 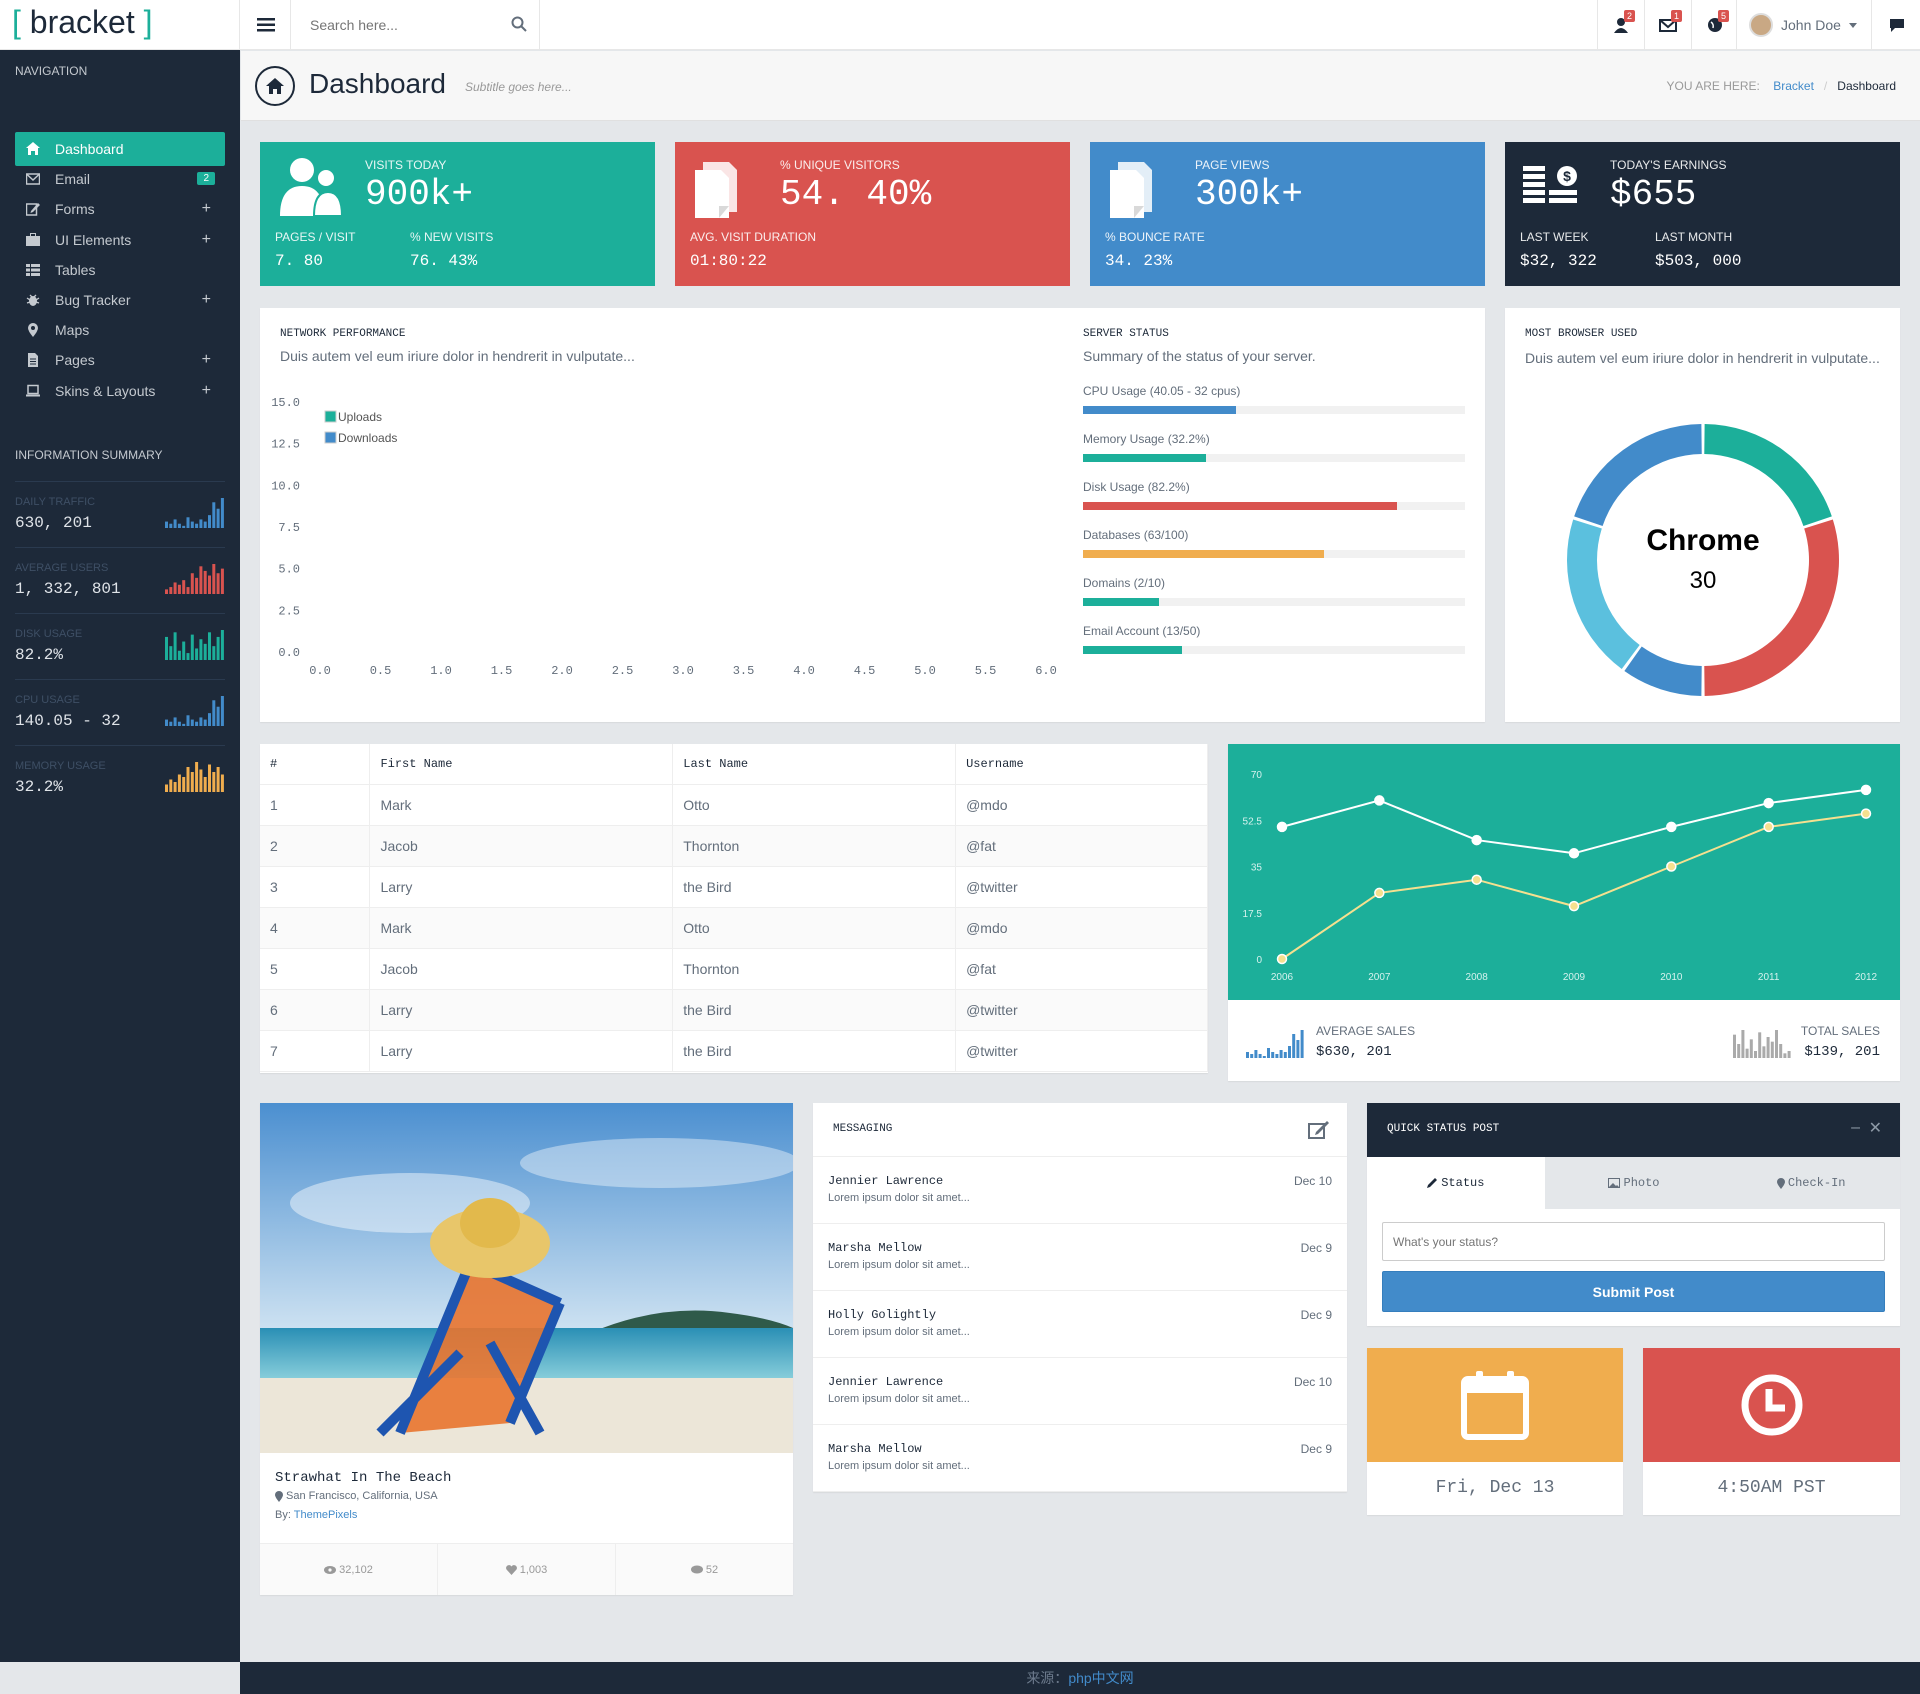 What do you see at coordinates (120, 270) in the screenshot?
I see `sidebar-item-tables: Tables` at bounding box center [120, 270].